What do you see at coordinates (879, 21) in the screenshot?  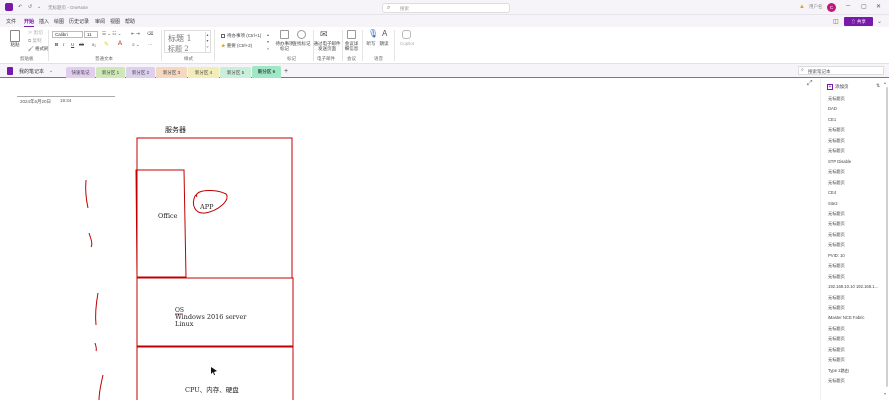 I see `ribbon-more-icon: ⌄` at bounding box center [879, 21].